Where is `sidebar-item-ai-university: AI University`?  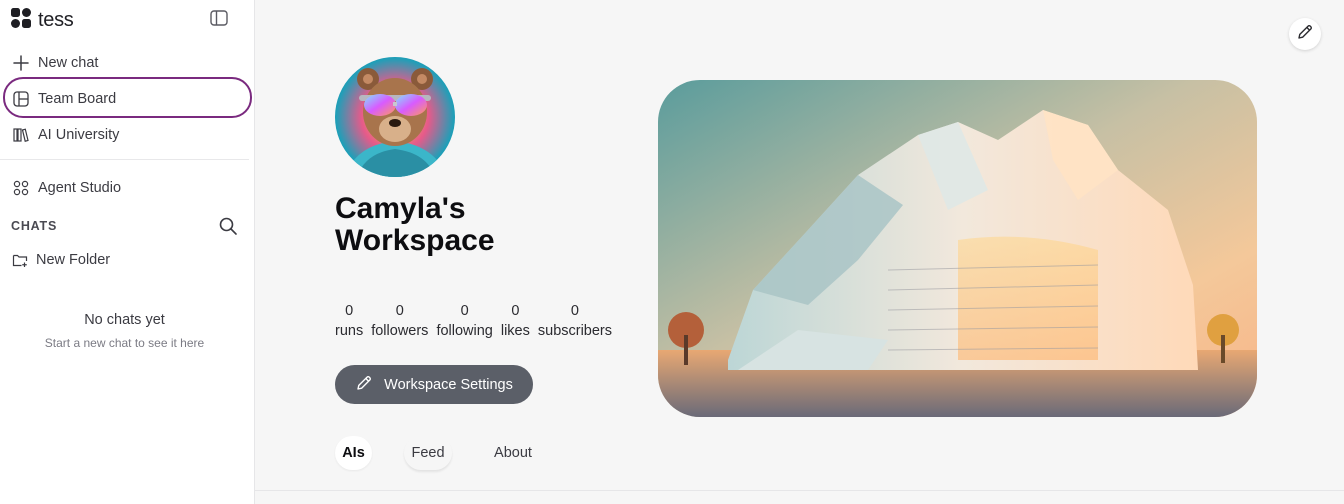 sidebar-item-ai-university: AI University is located at coordinates (65, 135).